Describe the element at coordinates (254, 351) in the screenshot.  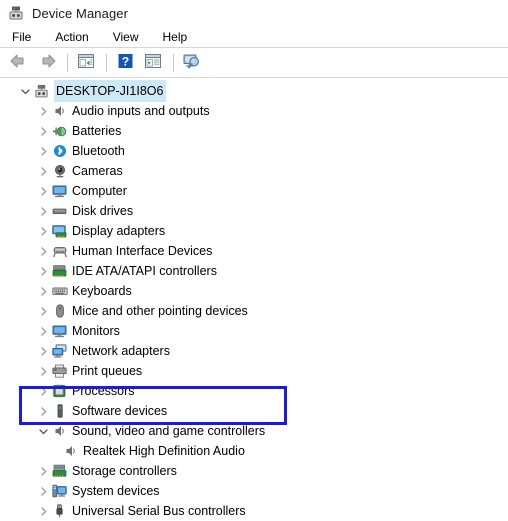
I see `tree-node-network-adapters: Network adapters` at that location.